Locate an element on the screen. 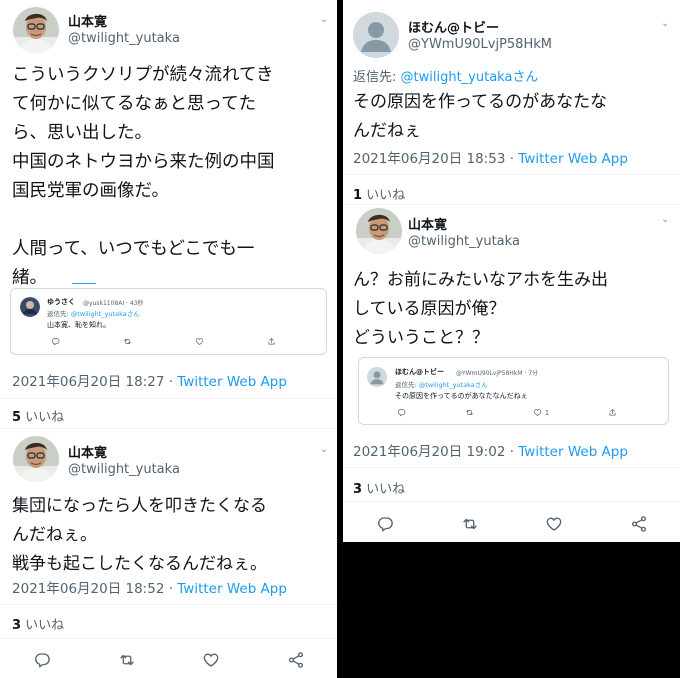  tweet-timestamp: 2021年06月20日 18:52 · Twitter Web App is located at coordinates (149, 587).